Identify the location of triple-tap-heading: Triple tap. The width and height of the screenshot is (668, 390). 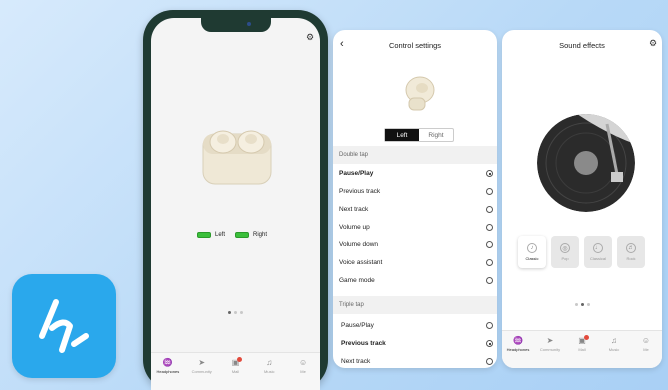
(415, 305).